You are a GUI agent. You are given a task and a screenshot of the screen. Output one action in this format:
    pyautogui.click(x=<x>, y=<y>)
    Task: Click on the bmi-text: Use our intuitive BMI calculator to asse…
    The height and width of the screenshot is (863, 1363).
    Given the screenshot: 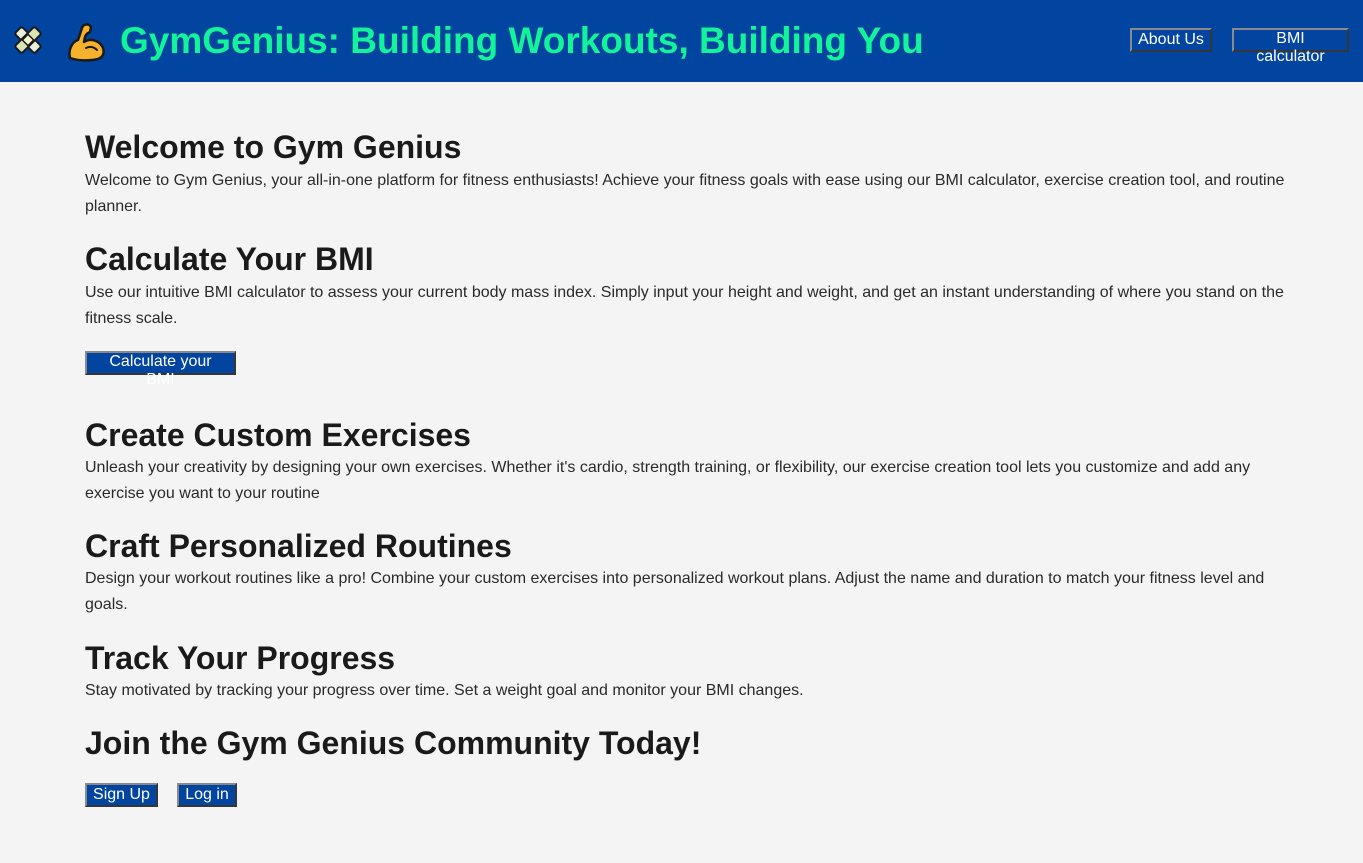 What is the action you would take?
    pyautogui.click(x=684, y=305)
    